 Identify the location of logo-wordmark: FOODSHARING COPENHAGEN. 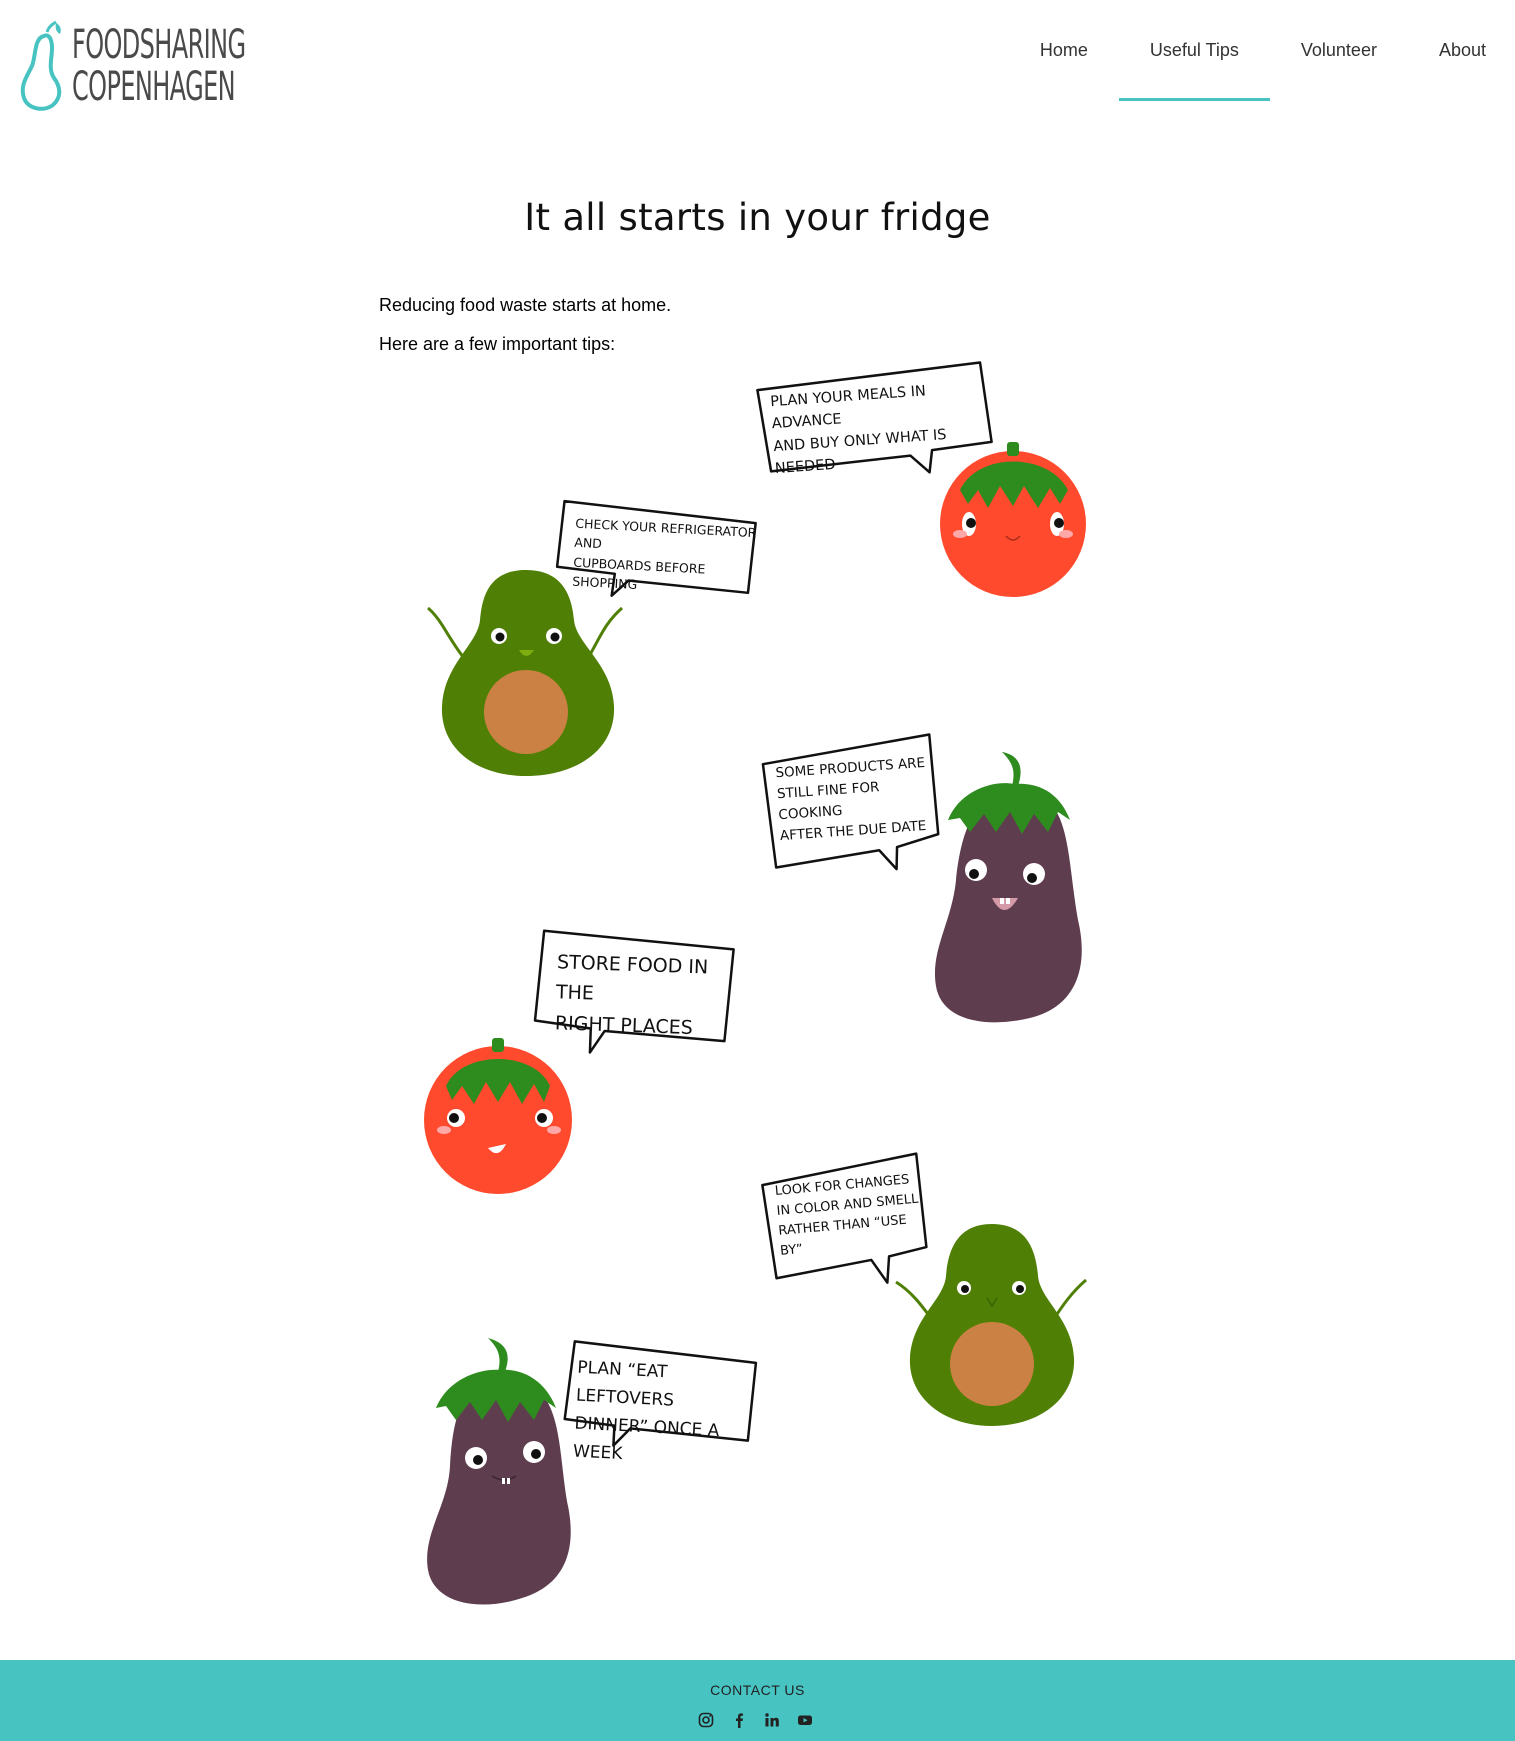
(159, 66).